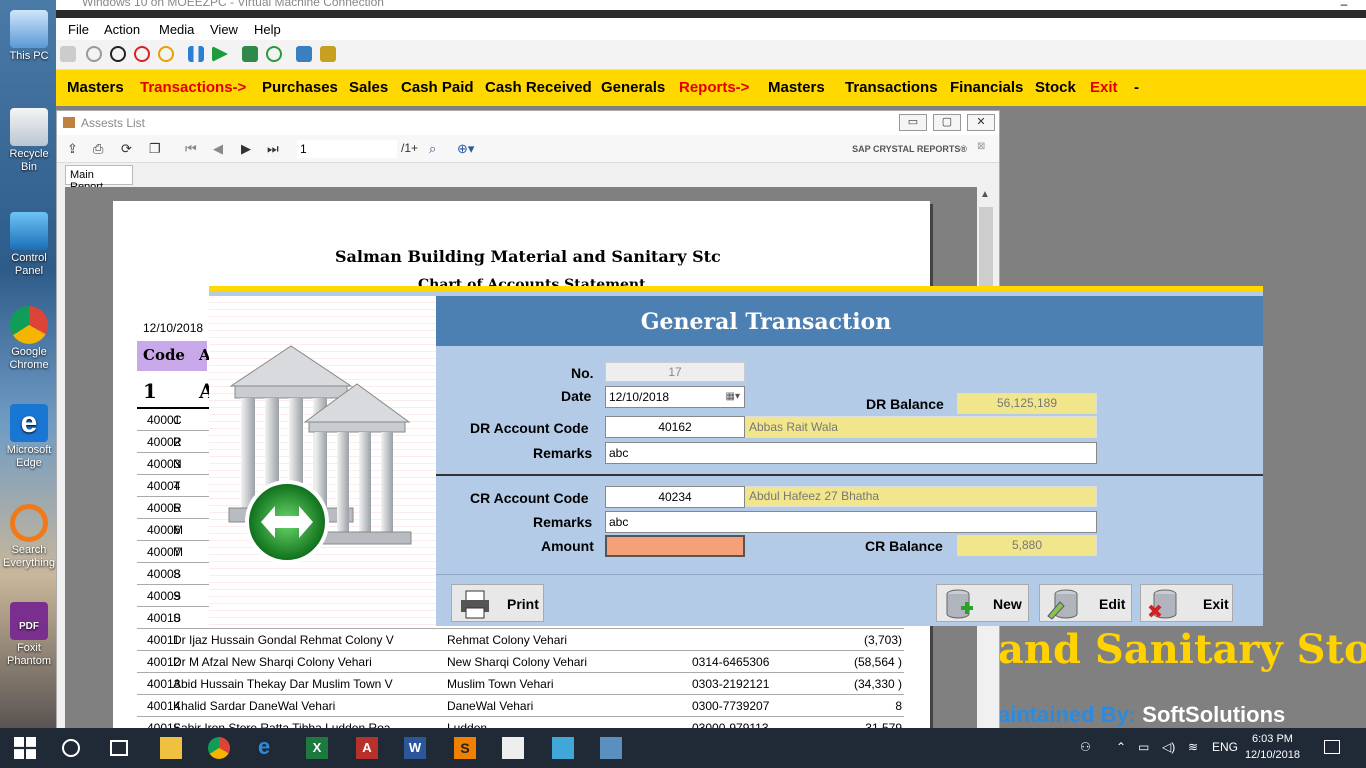  Describe the element at coordinates (78, 29) in the screenshot. I see `menu-file: File` at that location.